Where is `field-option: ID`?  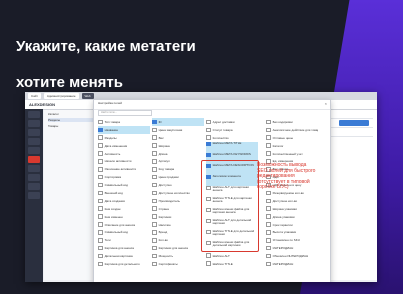
field-option: ID is located at coordinates (178, 122).